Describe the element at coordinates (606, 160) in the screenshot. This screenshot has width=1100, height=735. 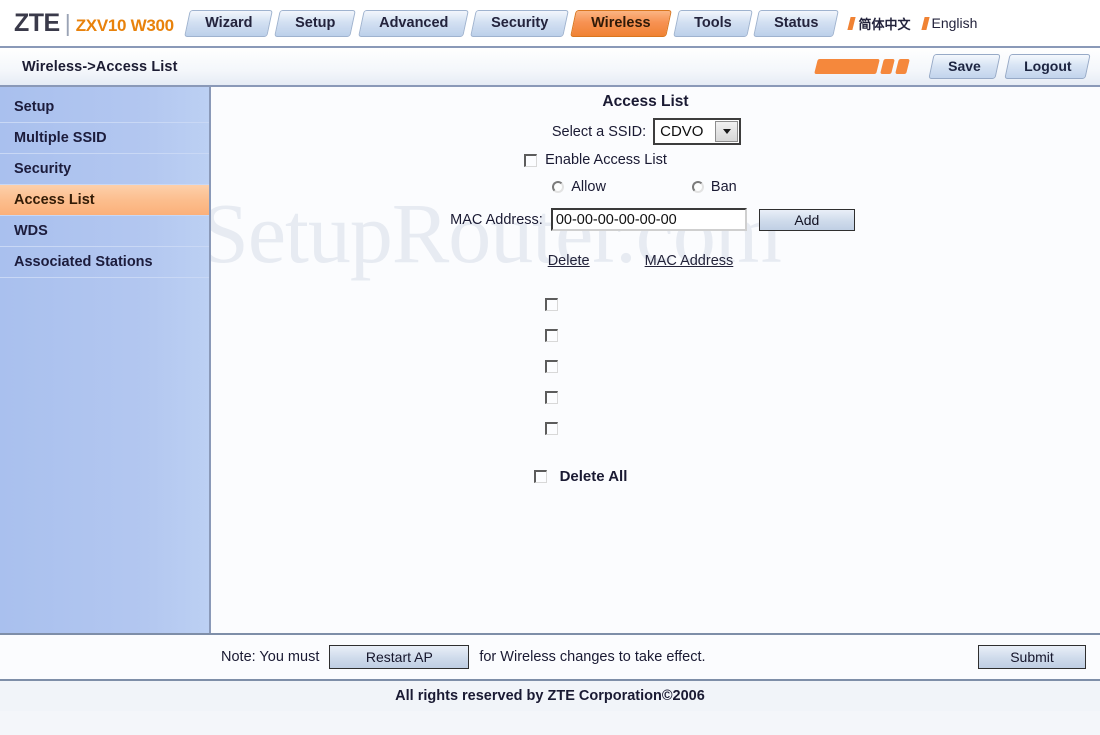
I see `enable-access-list-label: Enable Access List` at that location.